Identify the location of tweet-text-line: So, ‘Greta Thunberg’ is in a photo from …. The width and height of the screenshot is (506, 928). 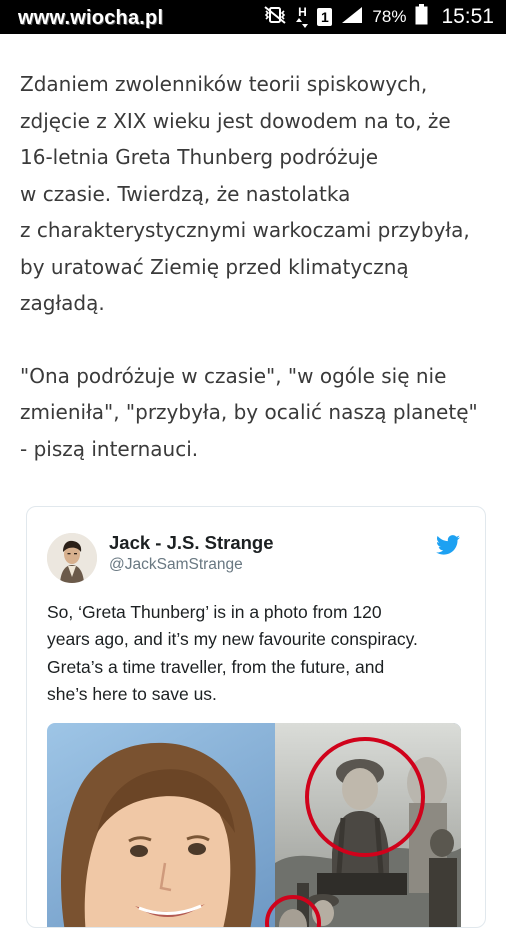
(214, 612).